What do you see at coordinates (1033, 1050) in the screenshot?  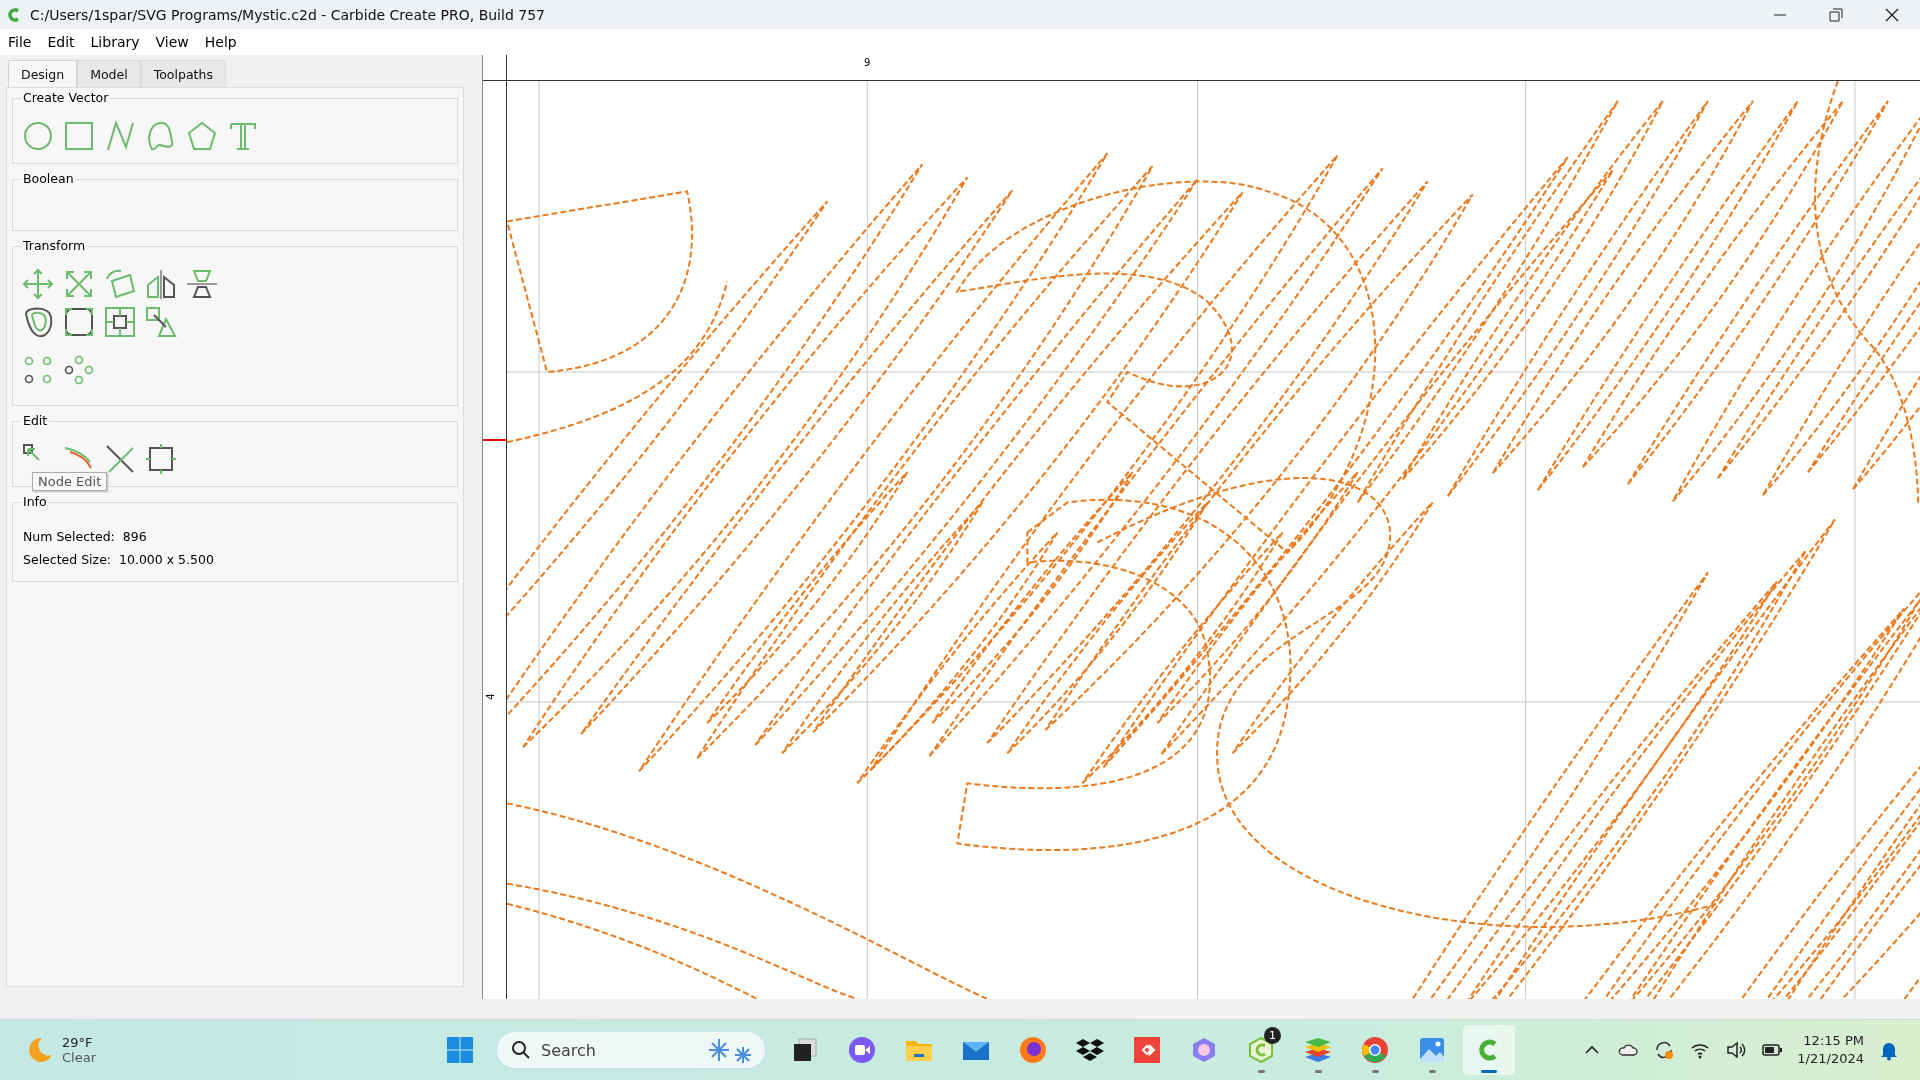 I see `fox-globe-icon` at bounding box center [1033, 1050].